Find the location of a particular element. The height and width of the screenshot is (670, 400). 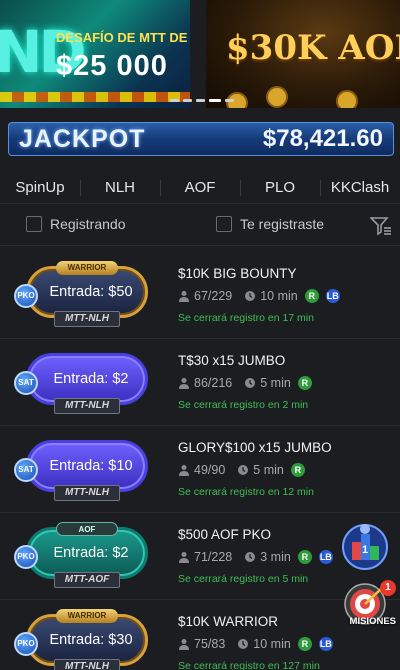

jackpot-bar: JACKPOT $78,421.60 is located at coordinates (201, 139).